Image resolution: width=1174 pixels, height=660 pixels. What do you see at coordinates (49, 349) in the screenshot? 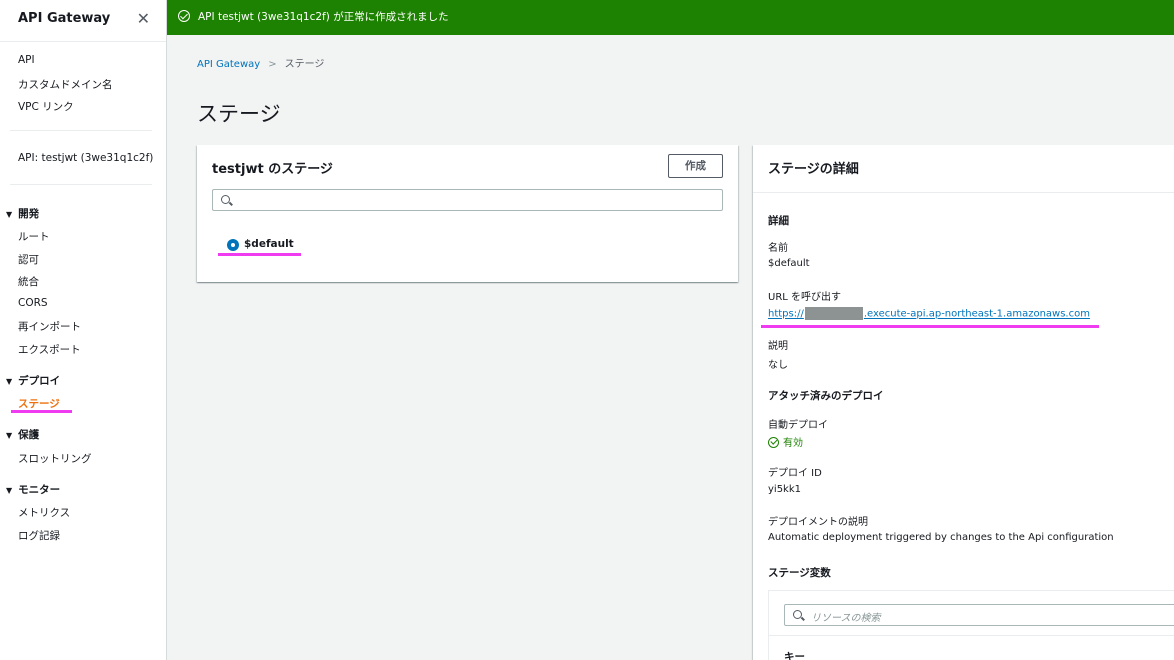
I see `sidebar-item-export: エクスポート` at bounding box center [49, 349].